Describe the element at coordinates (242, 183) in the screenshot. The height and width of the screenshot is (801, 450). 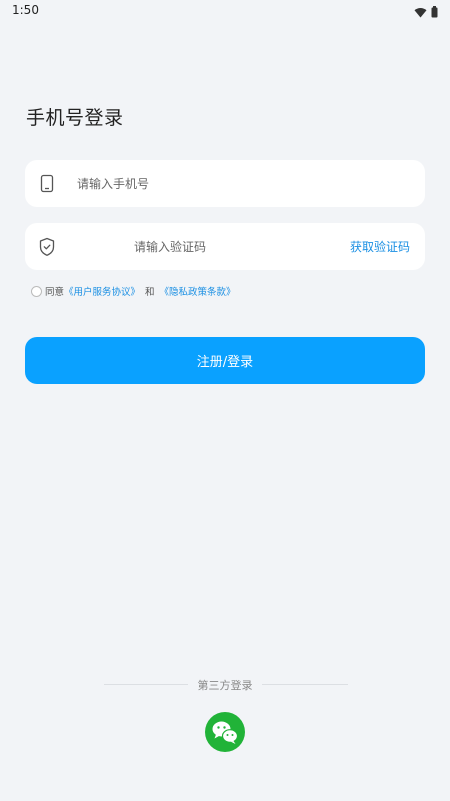
I see `phone-input` at that location.